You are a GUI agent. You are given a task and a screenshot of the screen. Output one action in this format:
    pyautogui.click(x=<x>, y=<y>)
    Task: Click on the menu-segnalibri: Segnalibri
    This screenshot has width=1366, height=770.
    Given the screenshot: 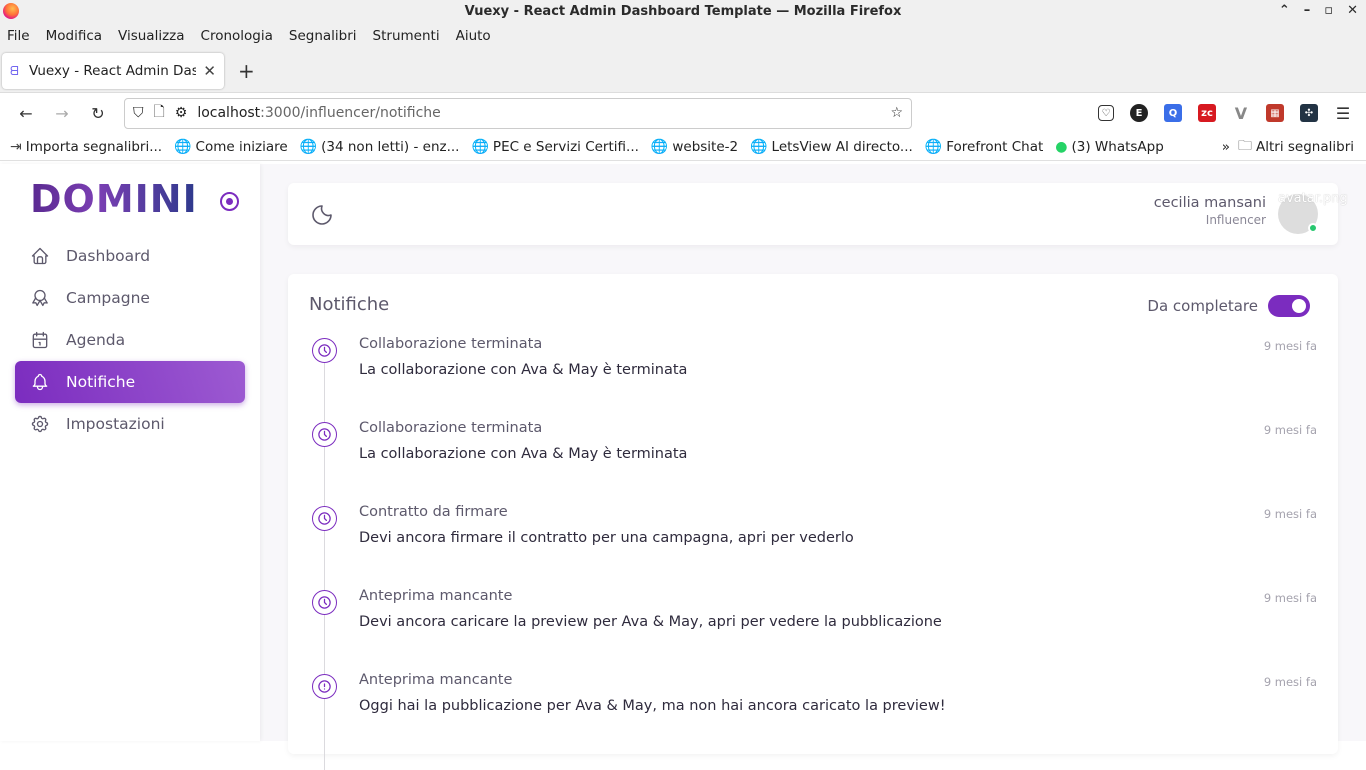 What is the action you would take?
    pyautogui.click(x=323, y=36)
    